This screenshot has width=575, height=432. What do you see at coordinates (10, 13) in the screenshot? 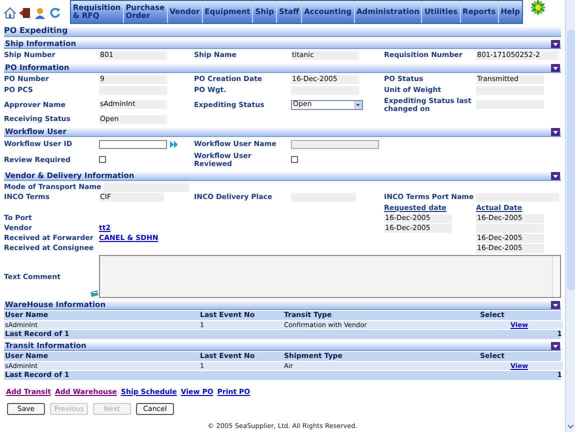
I see `home-icon` at bounding box center [10, 13].